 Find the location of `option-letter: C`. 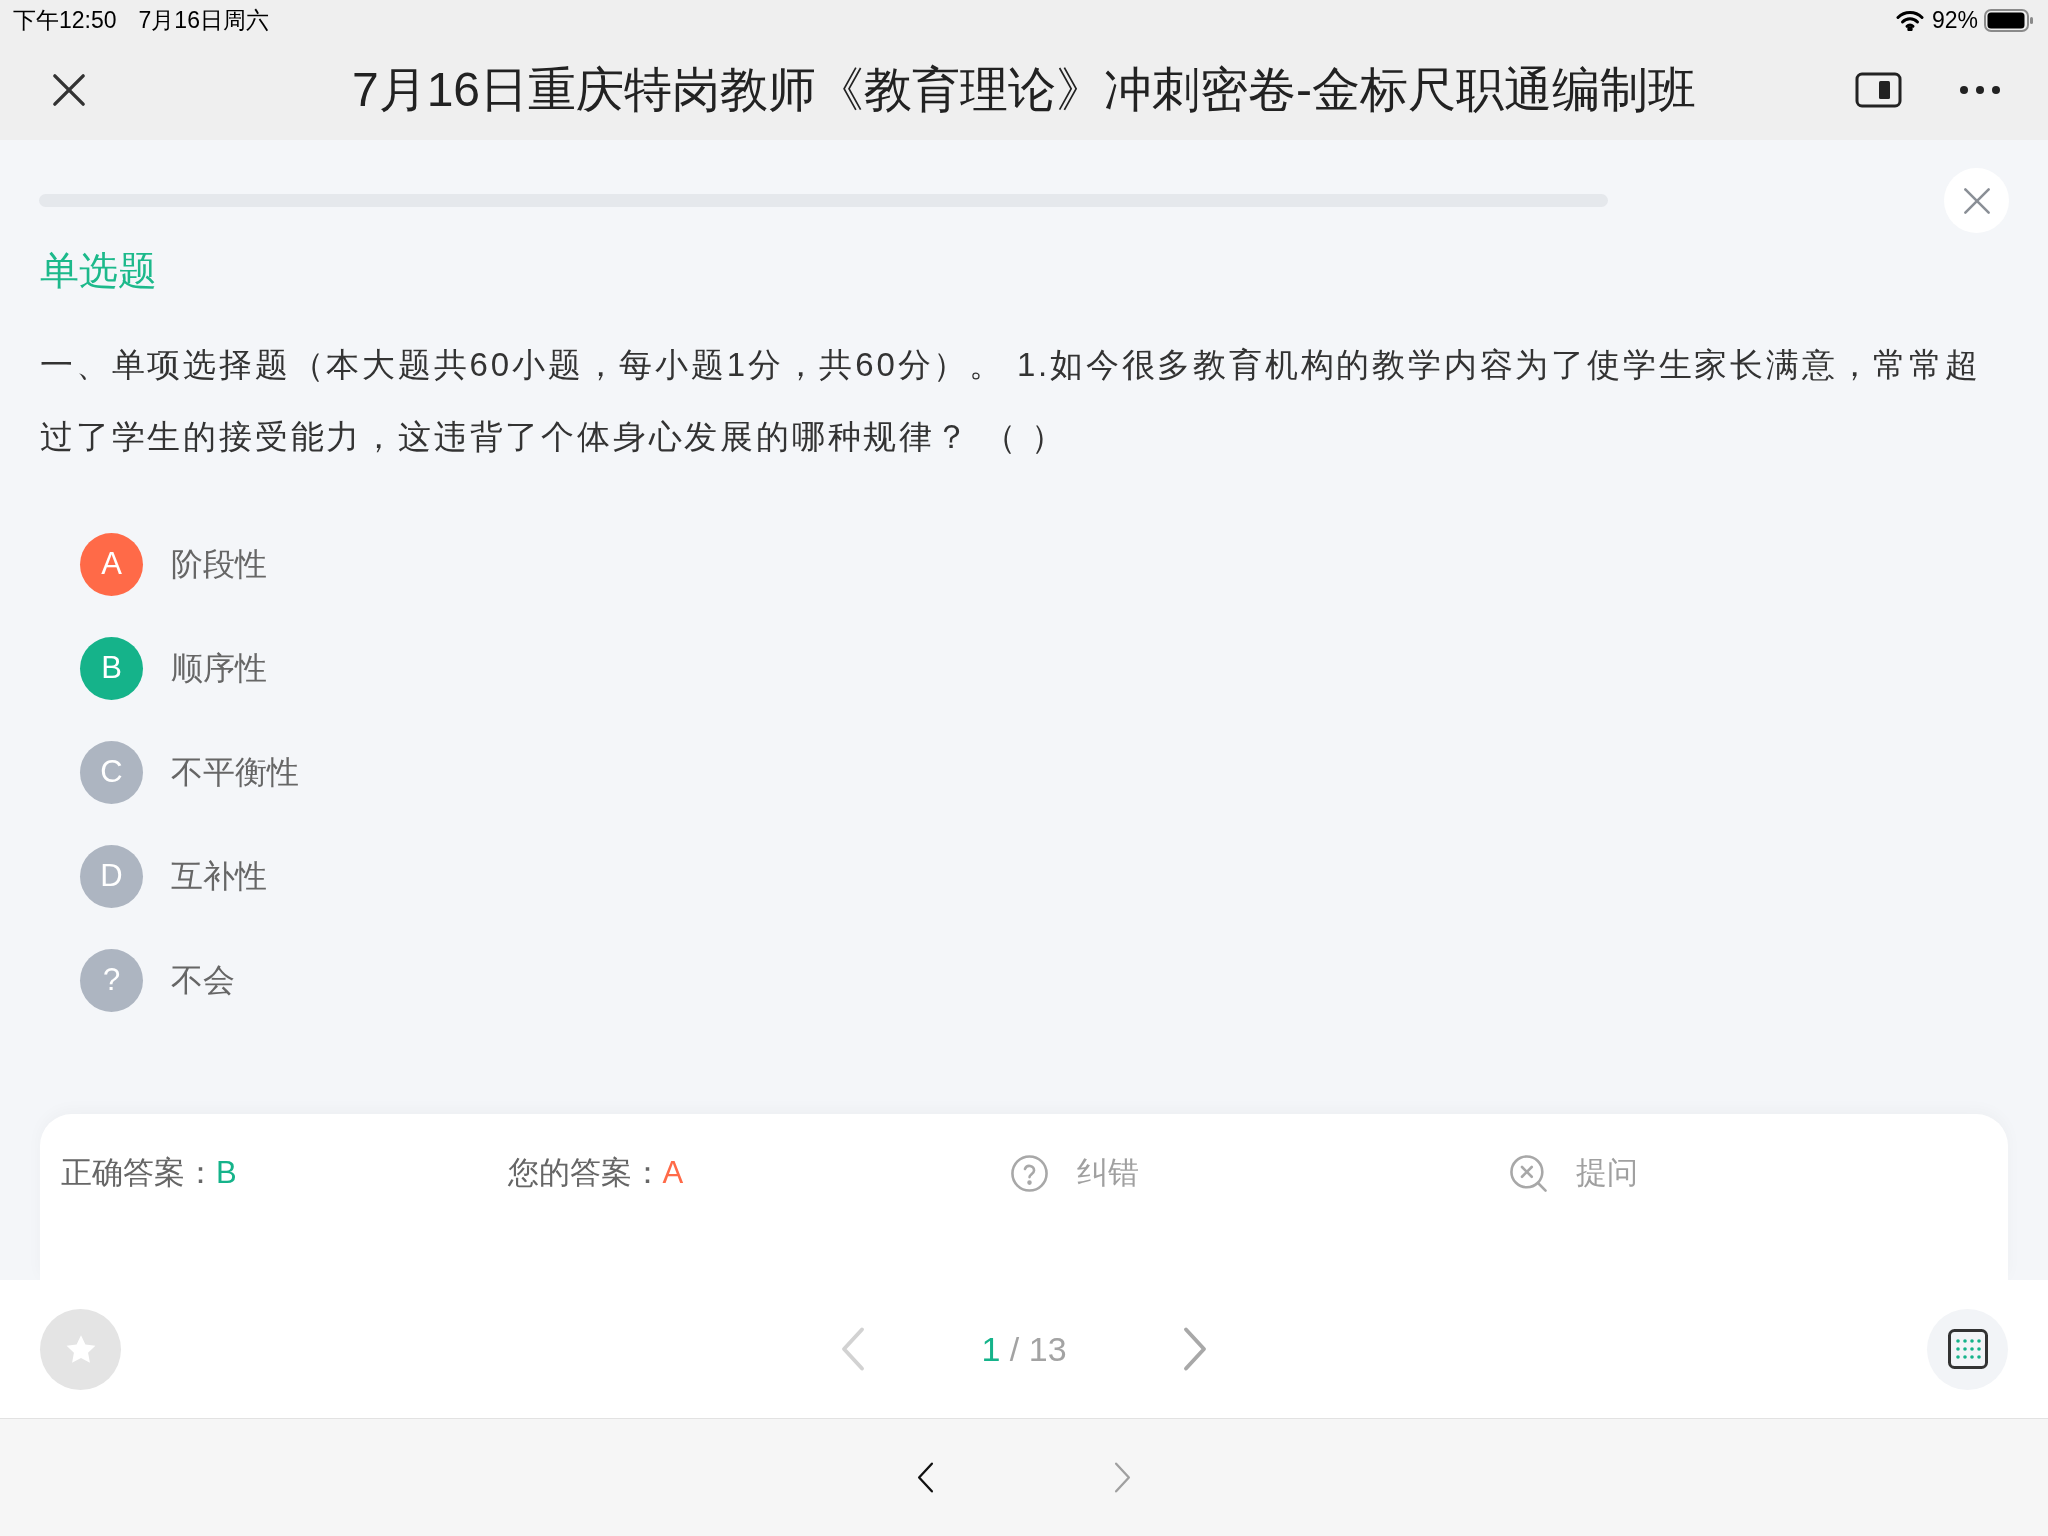

option-letter: C is located at coordinates (111, 772).